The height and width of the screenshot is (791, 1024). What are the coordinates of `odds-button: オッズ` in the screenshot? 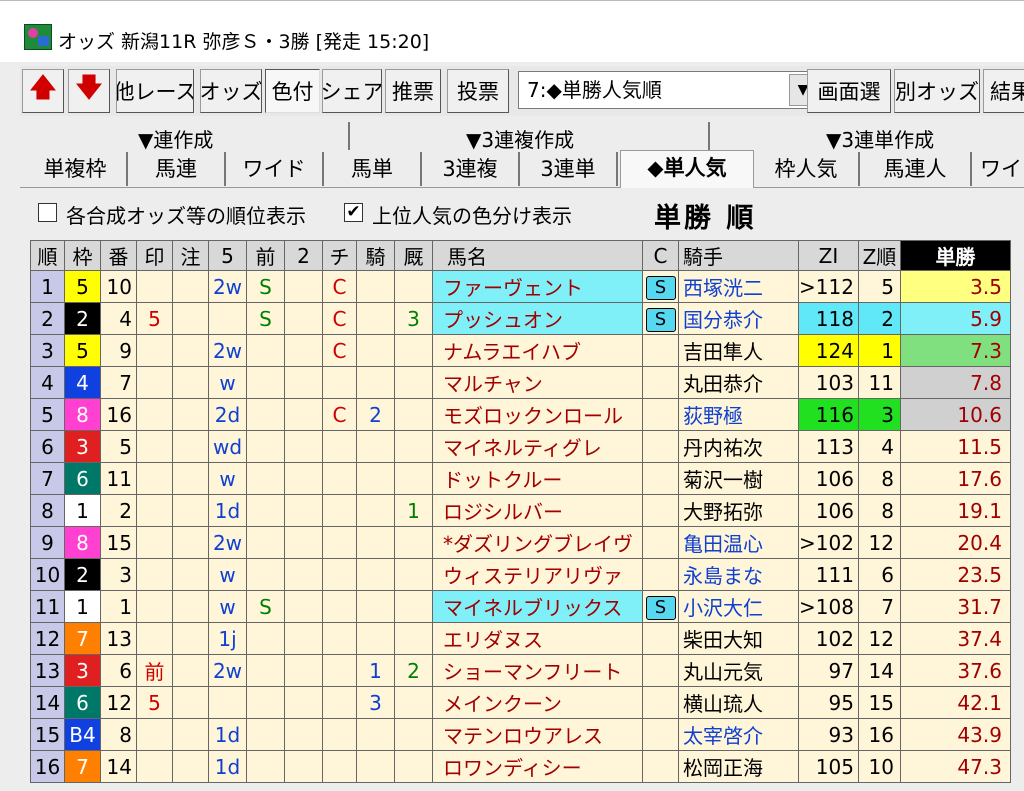 It's located at (231, 91).